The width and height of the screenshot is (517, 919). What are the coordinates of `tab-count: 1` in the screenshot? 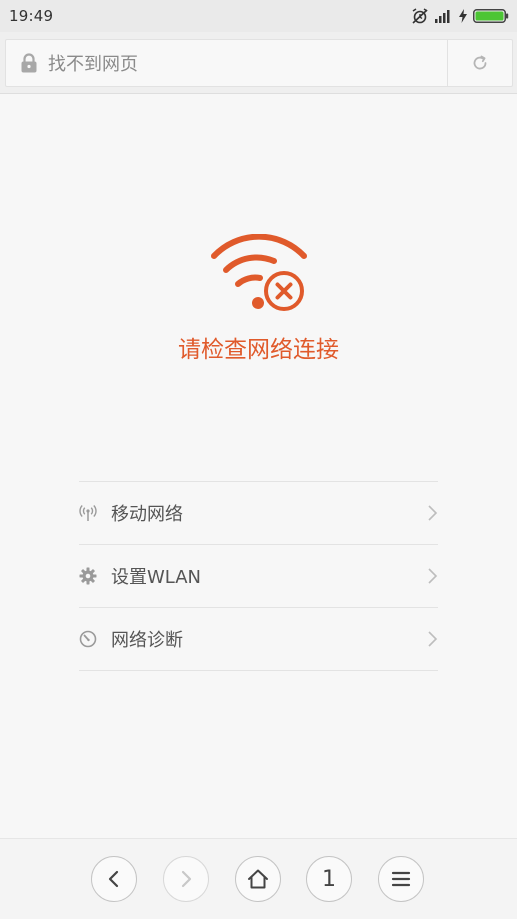 It's located at (329, 879).